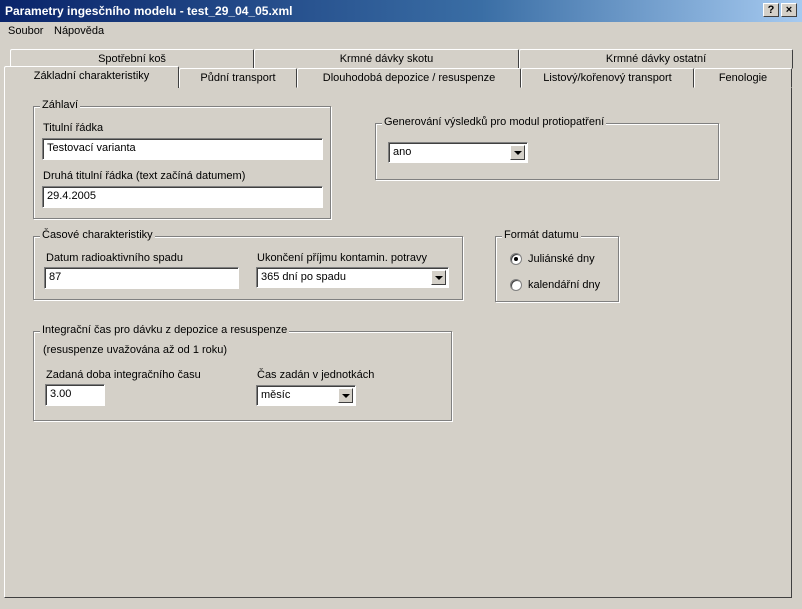  I want to click on help-button: ?, so click(771, 10).